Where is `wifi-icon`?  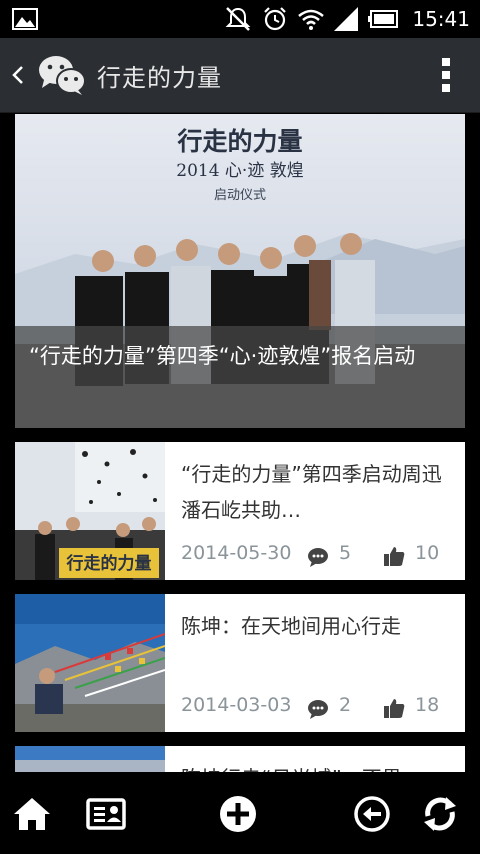
wifi-icon is located at coordinates (311, 19).